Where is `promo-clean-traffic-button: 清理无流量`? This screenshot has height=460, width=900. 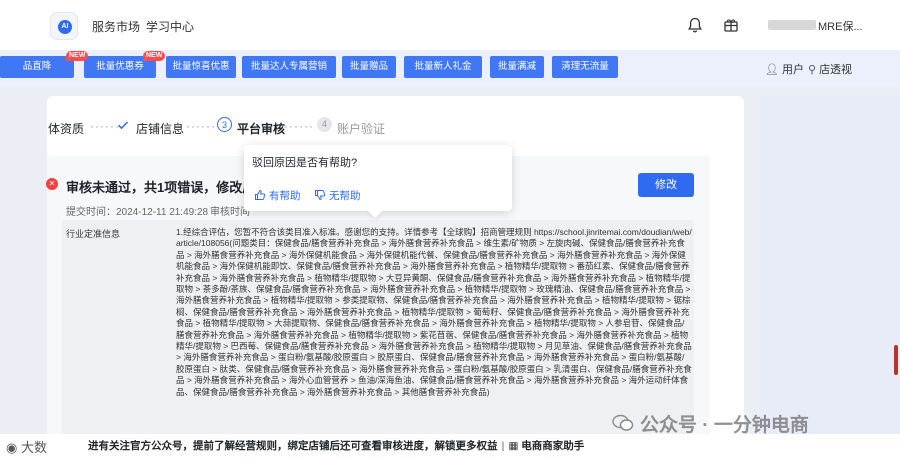
promo-clean-traffic-button: 清理无流量 is located at coordinates (585, 67).